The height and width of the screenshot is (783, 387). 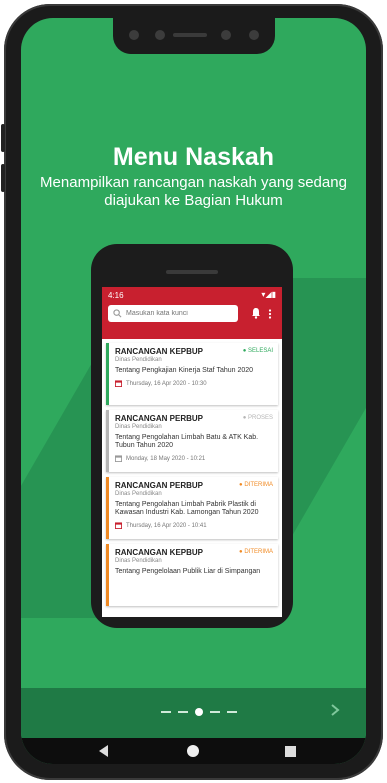 I want to click on home-icon, so click(x=193, y=751).